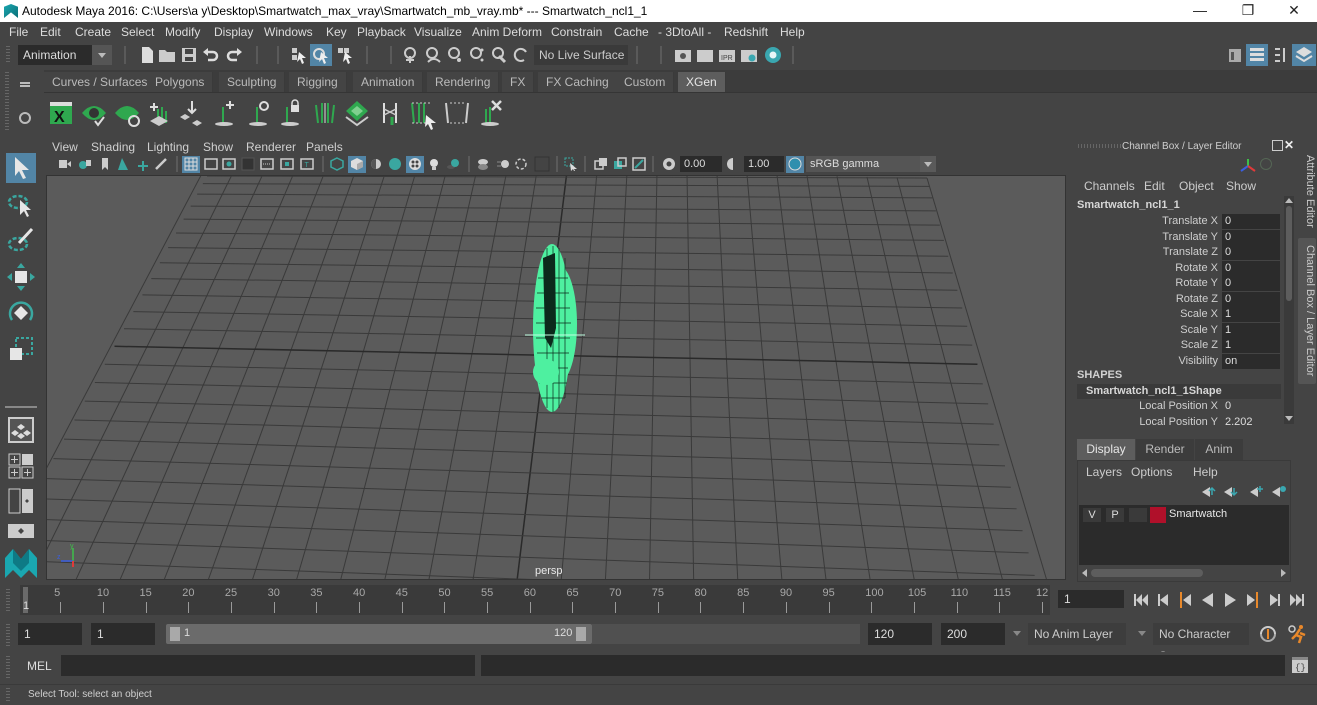 This screenshot has width=1317, height=705. I want to click on panel-menu-renderer: Renderer, so click(271, 147).